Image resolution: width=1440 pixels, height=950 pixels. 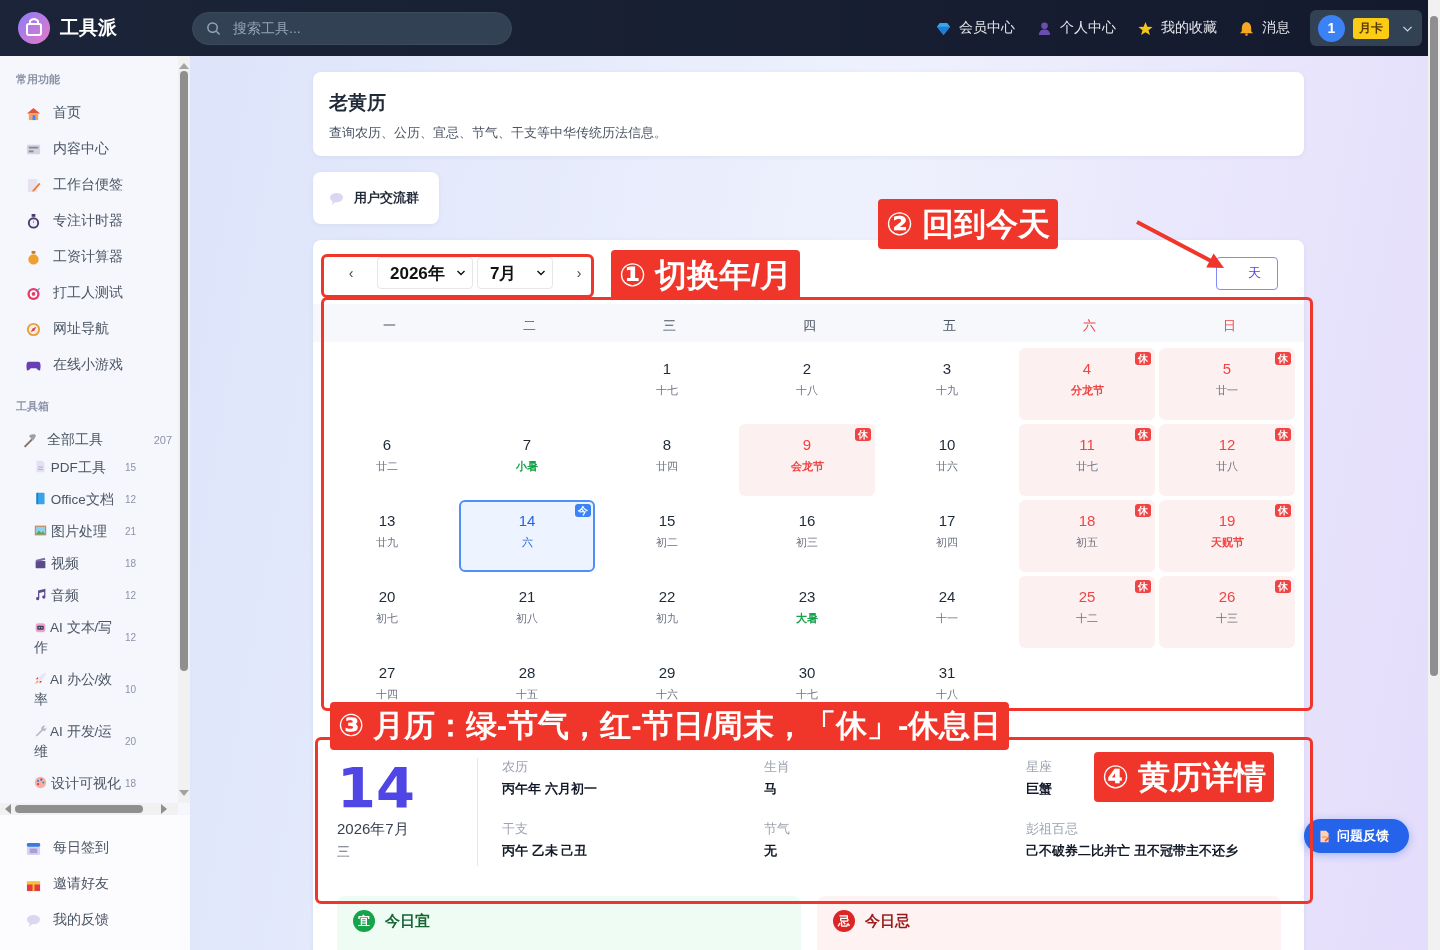 I want to click on brand-name: 工具派, so click(x=88, y=28).